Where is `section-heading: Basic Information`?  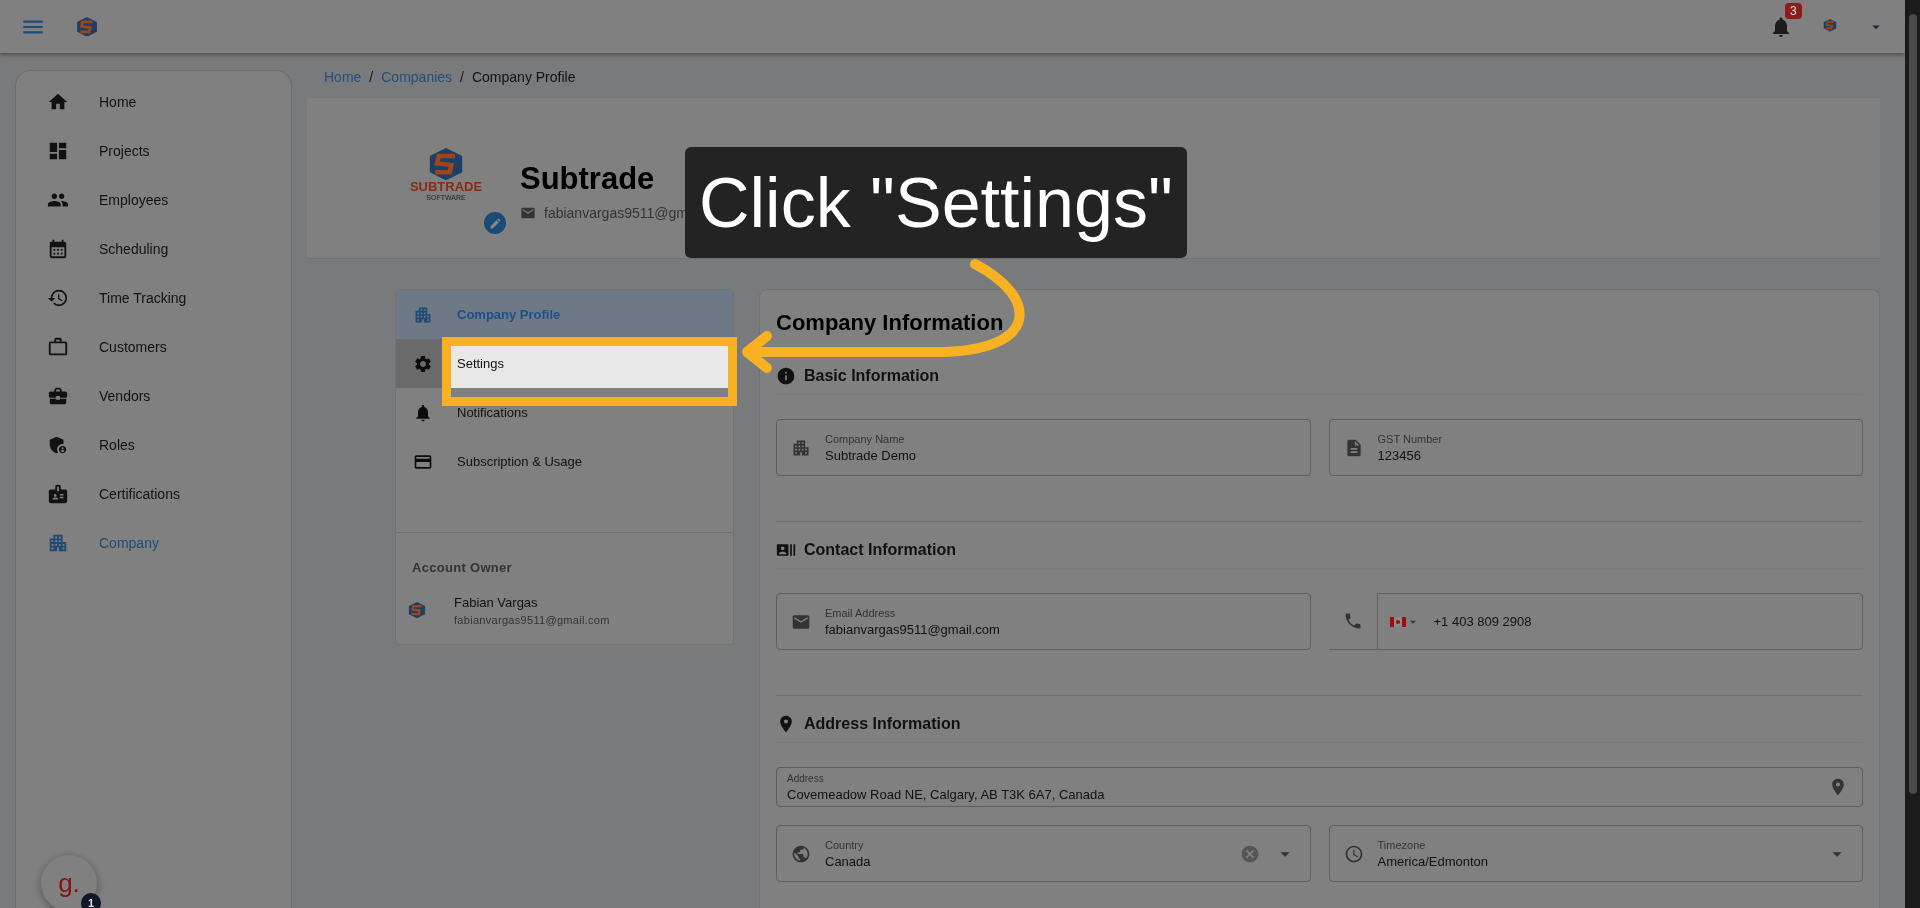 section-heading: Basic Information is located at coordinates (872, 376).